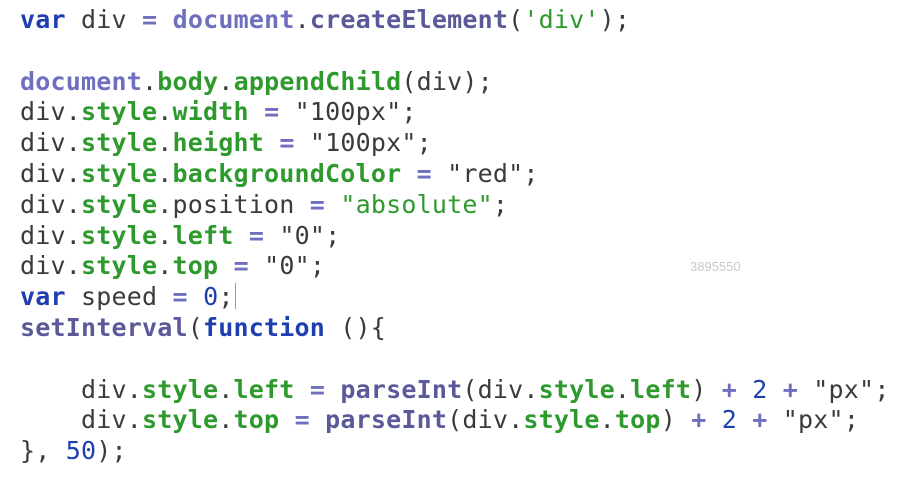 The image size is (915, 486). I want to click on property-token: backgroundColor, so click(287, 173).